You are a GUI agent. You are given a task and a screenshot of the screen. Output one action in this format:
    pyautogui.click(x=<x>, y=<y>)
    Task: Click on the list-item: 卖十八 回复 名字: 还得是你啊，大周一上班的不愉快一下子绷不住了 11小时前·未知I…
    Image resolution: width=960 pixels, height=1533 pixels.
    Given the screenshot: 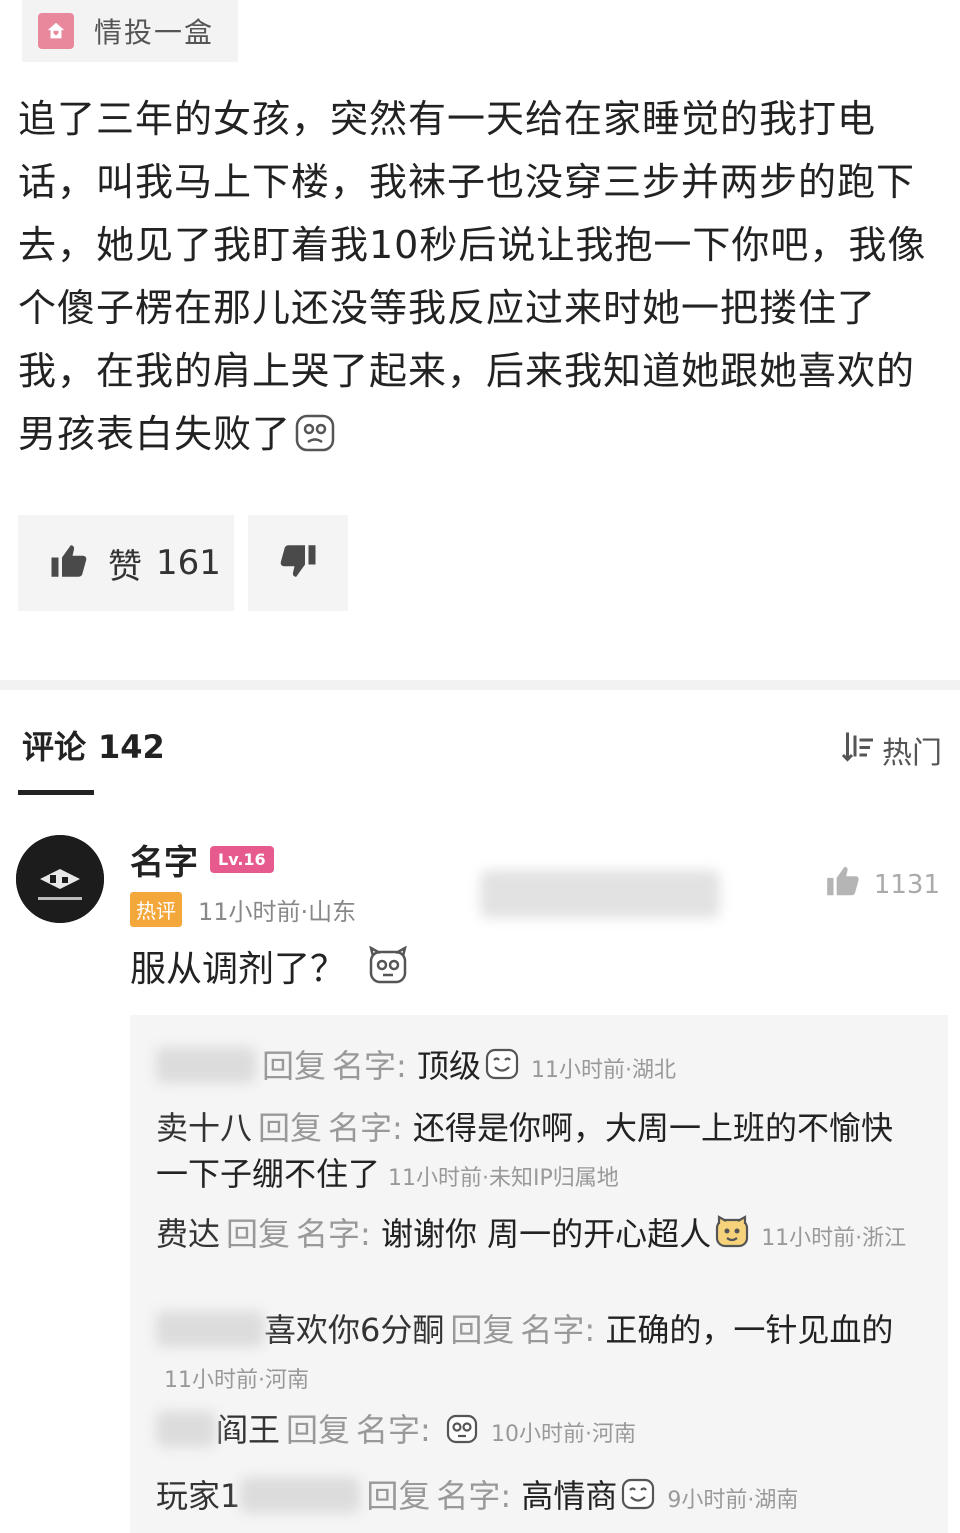 What is the action you would take?
    pyautogui.click(x=536, y=1153)
    